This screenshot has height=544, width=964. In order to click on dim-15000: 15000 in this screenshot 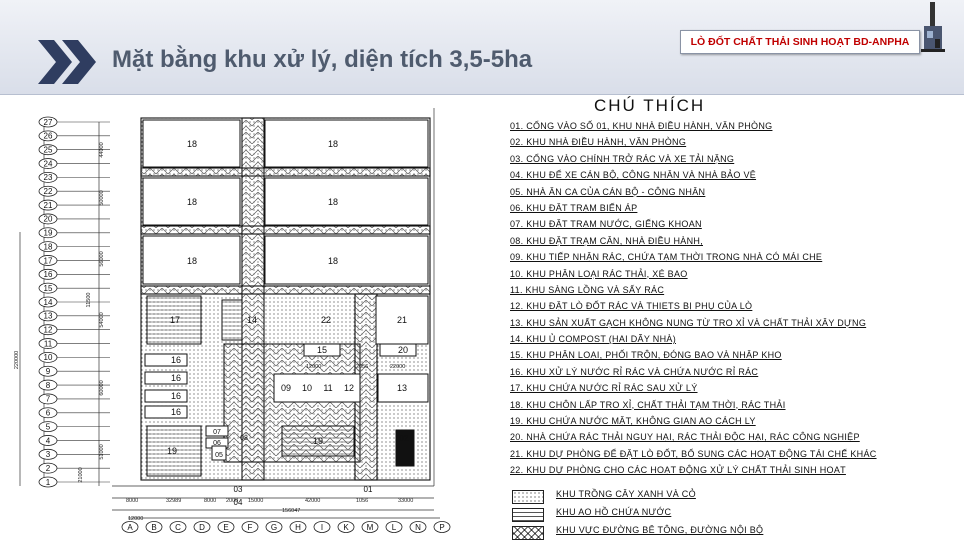, I will do `click(255, 501)`.